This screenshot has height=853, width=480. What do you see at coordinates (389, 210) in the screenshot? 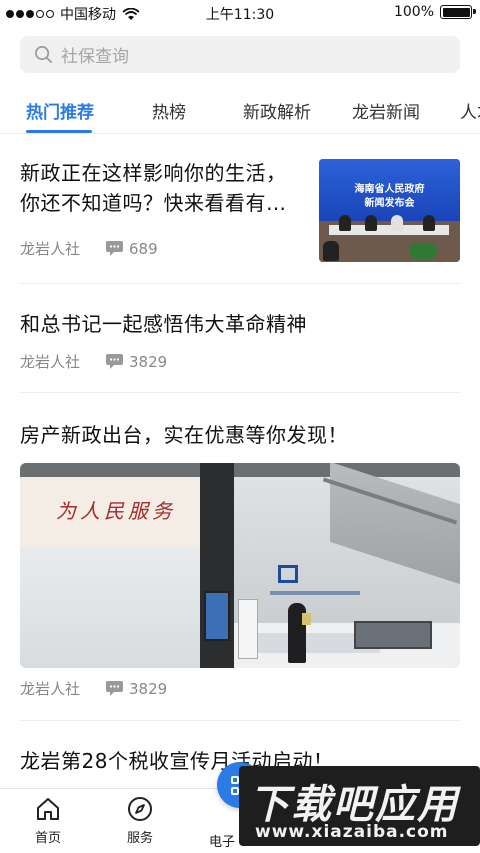
I see `article-thumbnail: 海南省人民政府 新闻发布会` at bounding box center [389, 210].